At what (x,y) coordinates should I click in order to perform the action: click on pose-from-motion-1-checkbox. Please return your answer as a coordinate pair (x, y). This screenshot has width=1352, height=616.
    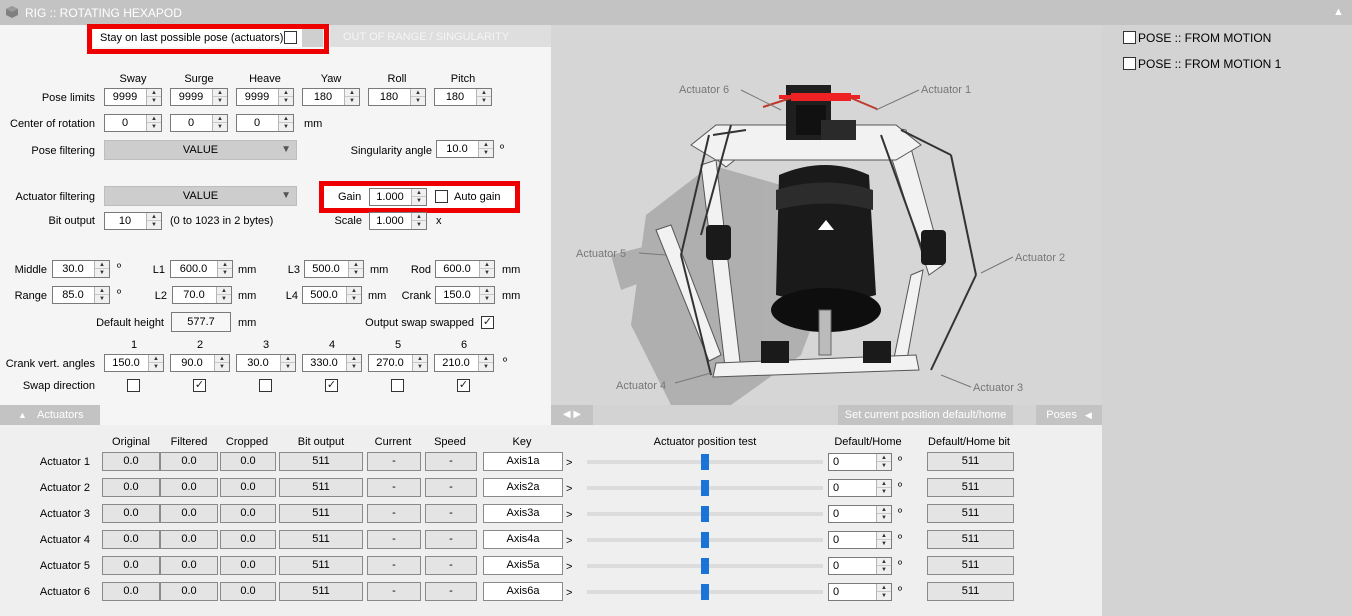
    Looking at the image, I should click on (1129, 63).